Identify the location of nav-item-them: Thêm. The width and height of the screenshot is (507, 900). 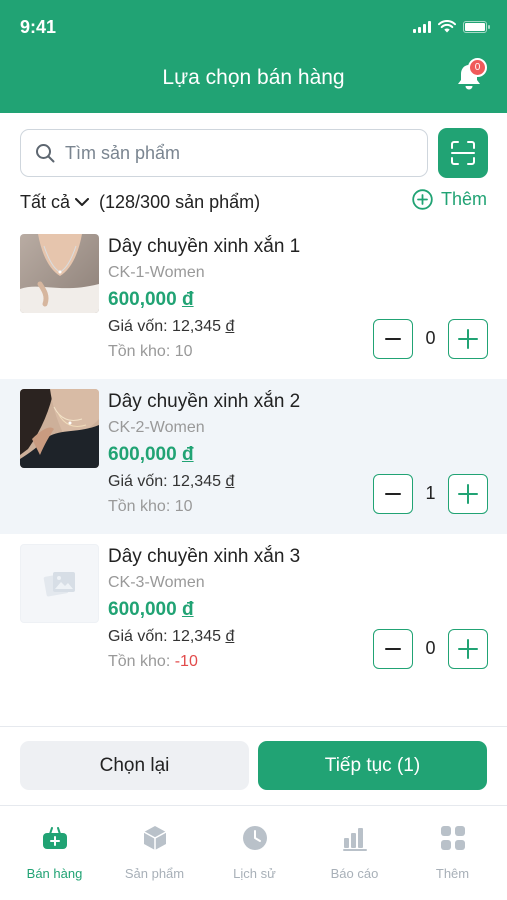
(452, 852).